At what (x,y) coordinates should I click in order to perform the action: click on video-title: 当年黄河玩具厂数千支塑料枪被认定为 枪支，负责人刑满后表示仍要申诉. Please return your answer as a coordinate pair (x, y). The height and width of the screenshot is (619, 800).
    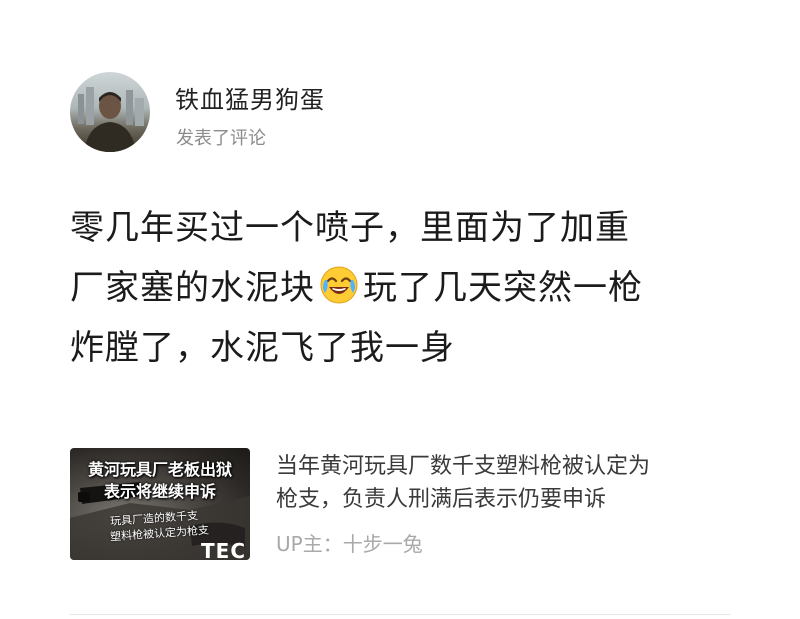
    Looking at the image, I should click on (503, 483).